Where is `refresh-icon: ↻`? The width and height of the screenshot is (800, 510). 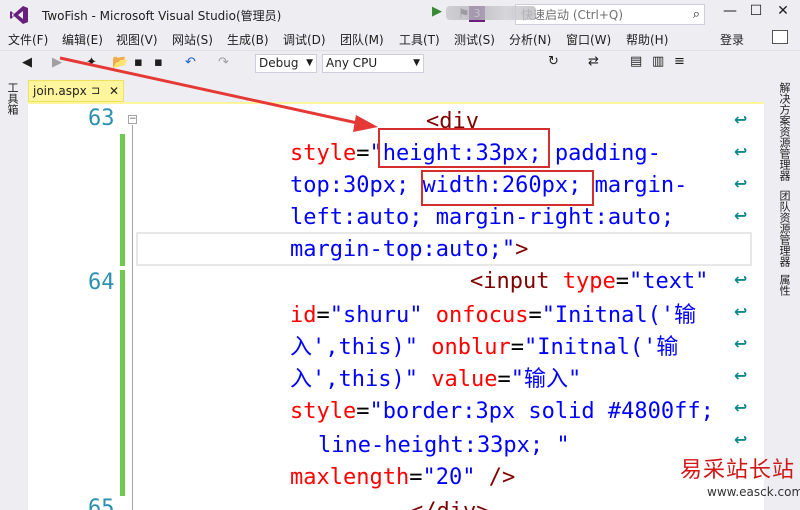
refresh-icon: ↻ is located at coordinates (553, 61).